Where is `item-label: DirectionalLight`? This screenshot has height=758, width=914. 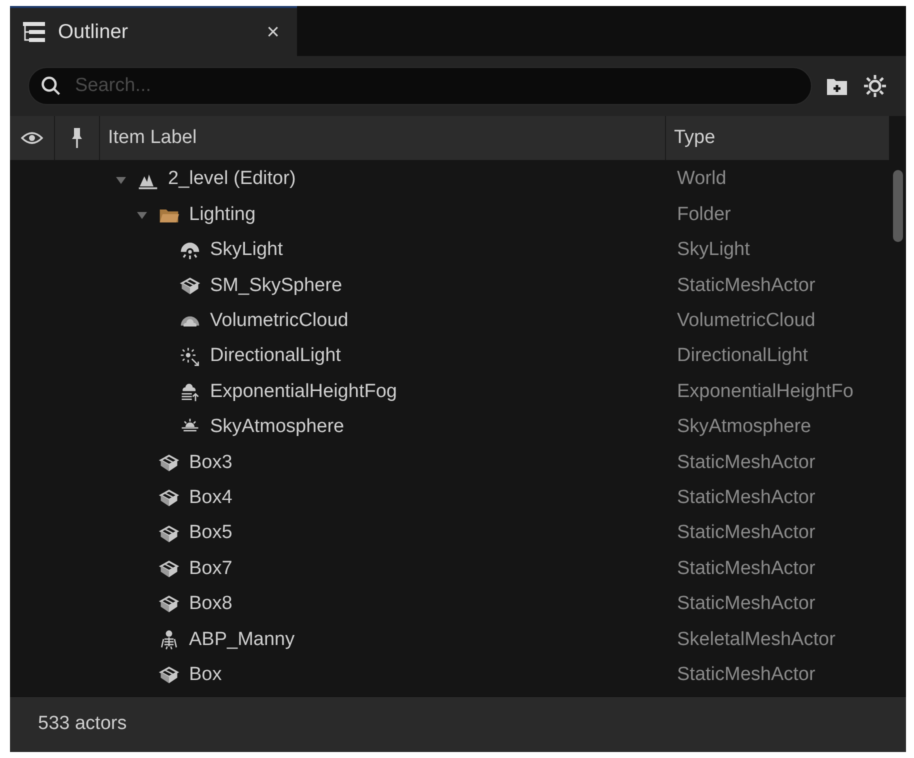
item-label: DirectionalLight is located at coordinates (275, 356).